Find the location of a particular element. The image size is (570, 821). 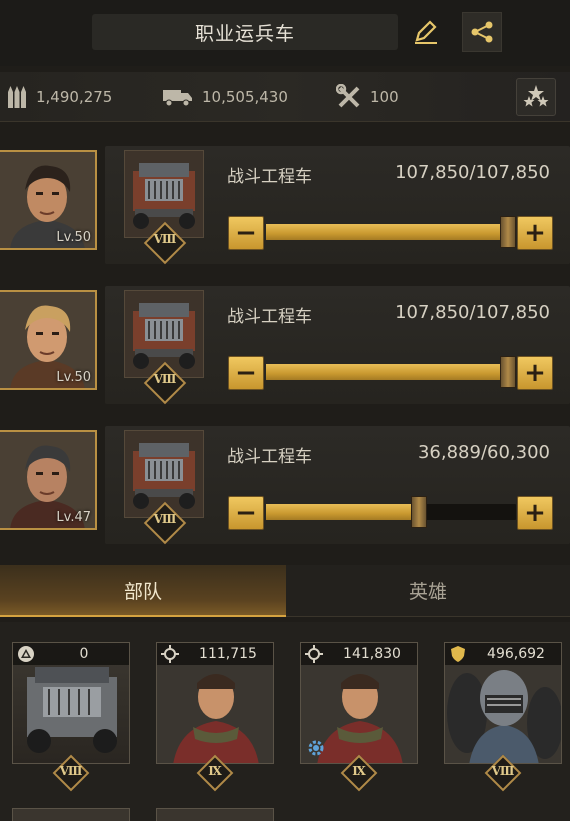

ammo-icon is located at coordinates (17, 97).